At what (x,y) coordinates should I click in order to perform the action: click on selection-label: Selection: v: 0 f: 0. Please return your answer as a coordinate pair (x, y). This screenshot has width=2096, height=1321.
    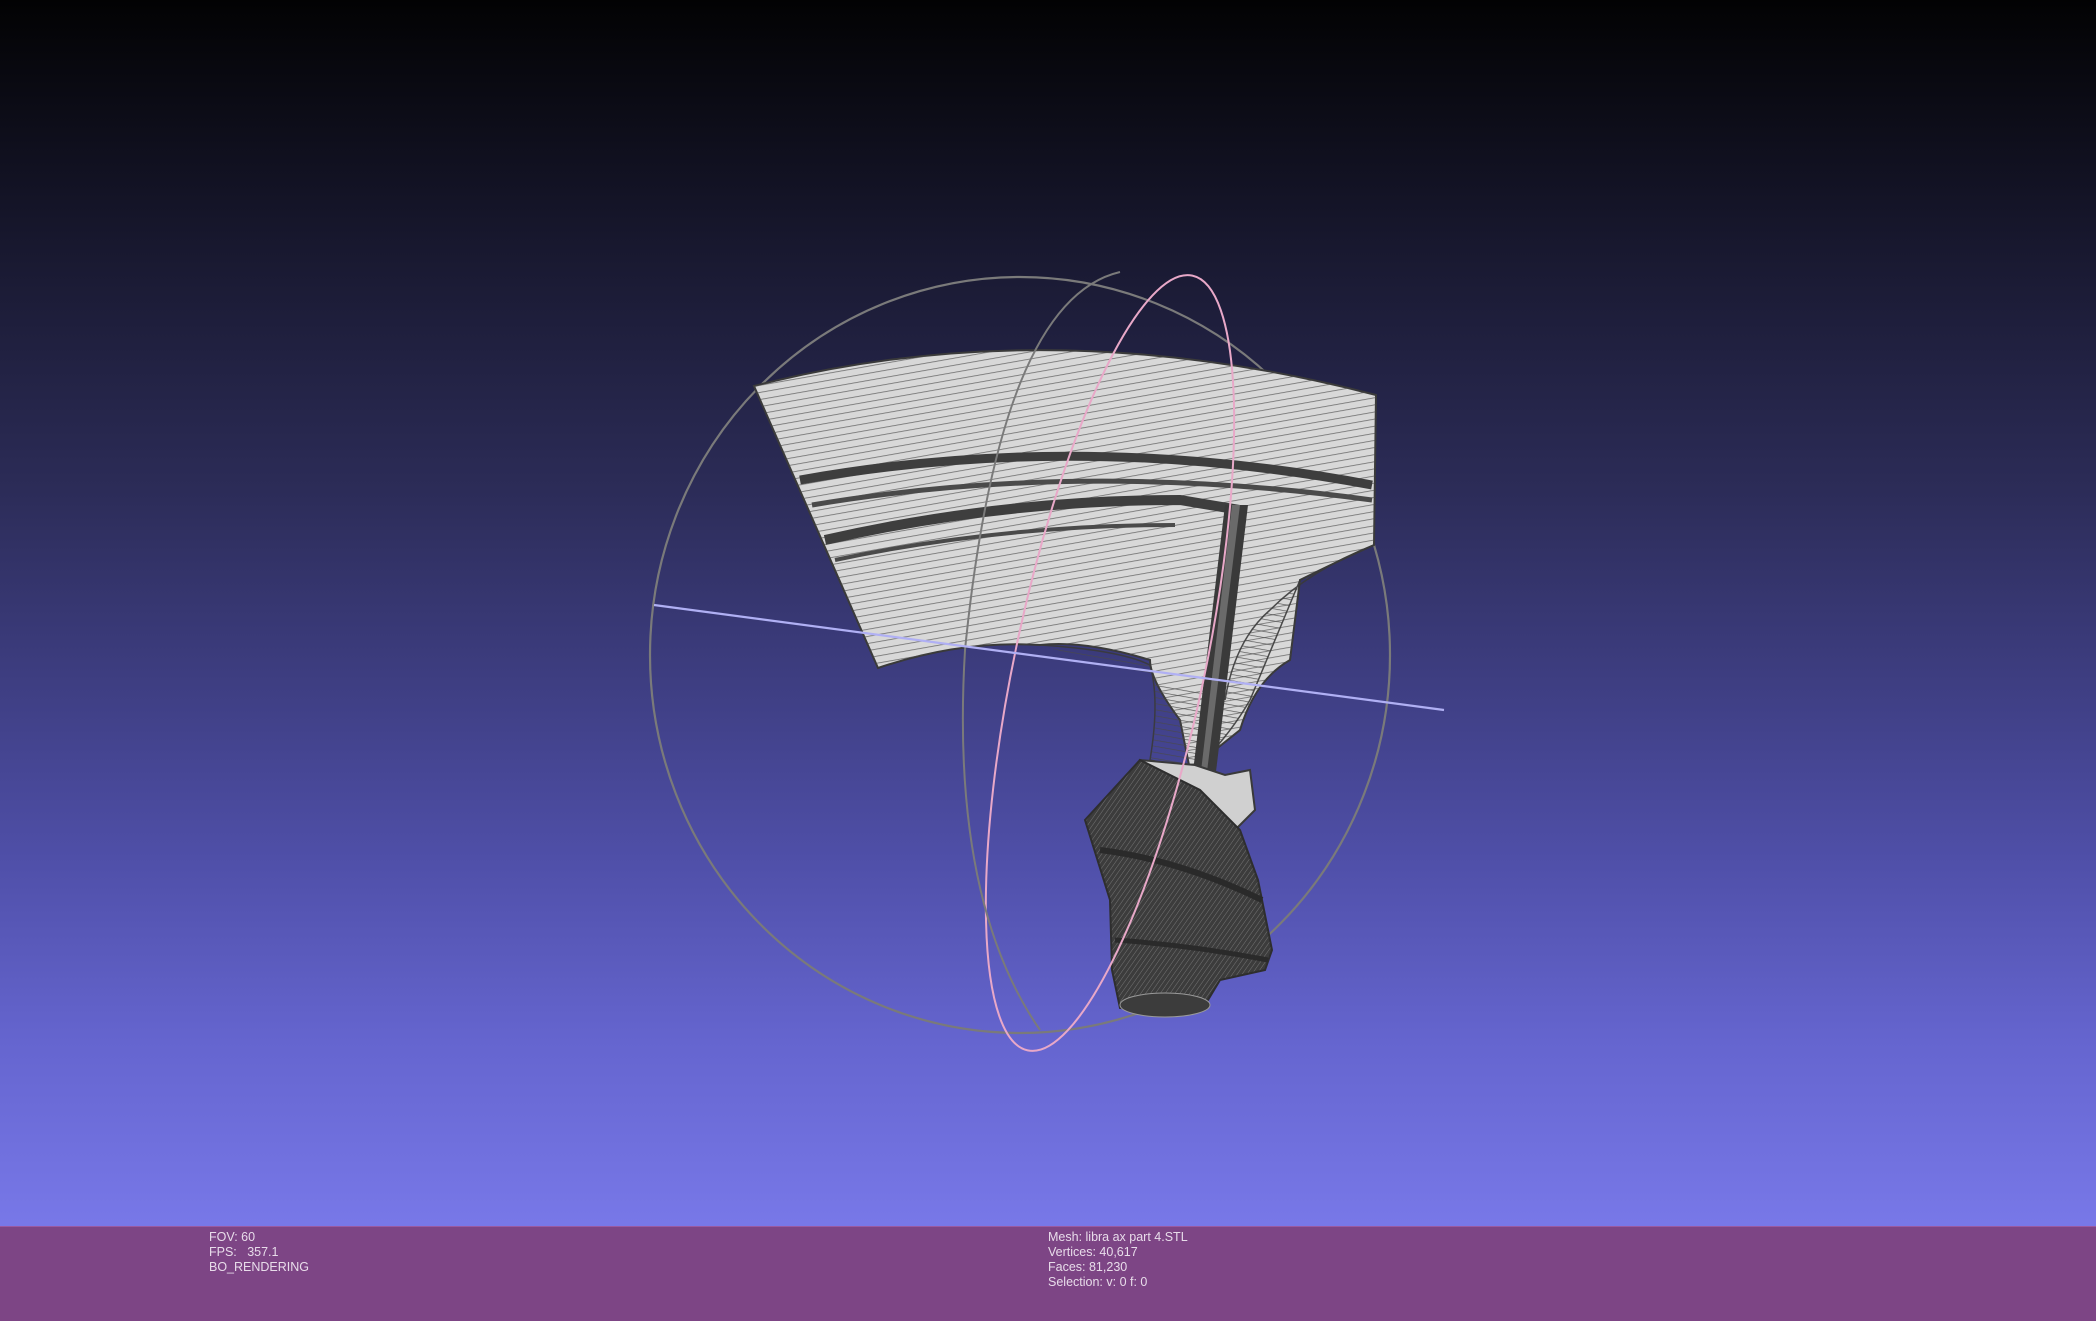
    Looking at the image, I should click on (1098, 1282).